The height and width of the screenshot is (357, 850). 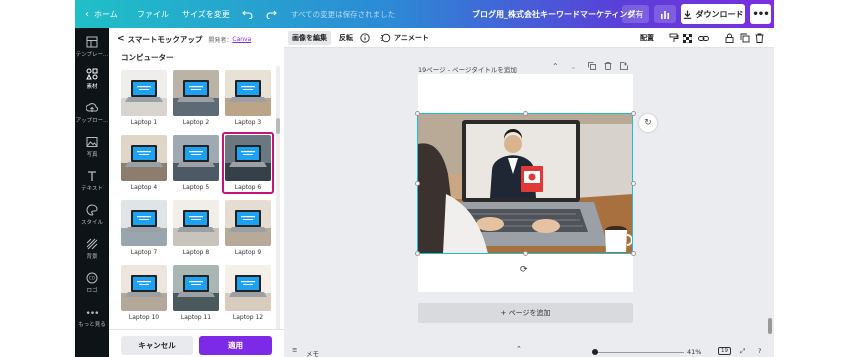 I want to click on lock-button, so click(x=729, y=38).